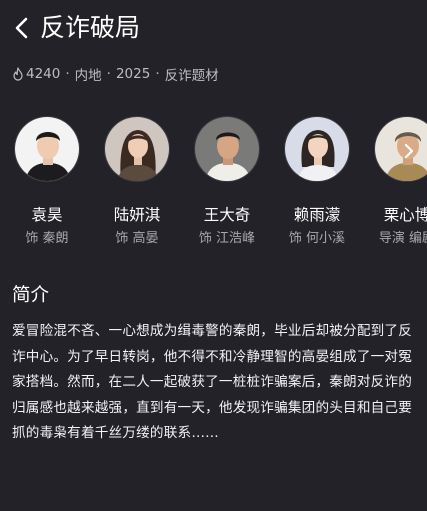 This screenshot has width=427, height=511. Describe the element at coordinates (47, 215) in the screenshot. I see `cast-name: 袁昊` at that location.